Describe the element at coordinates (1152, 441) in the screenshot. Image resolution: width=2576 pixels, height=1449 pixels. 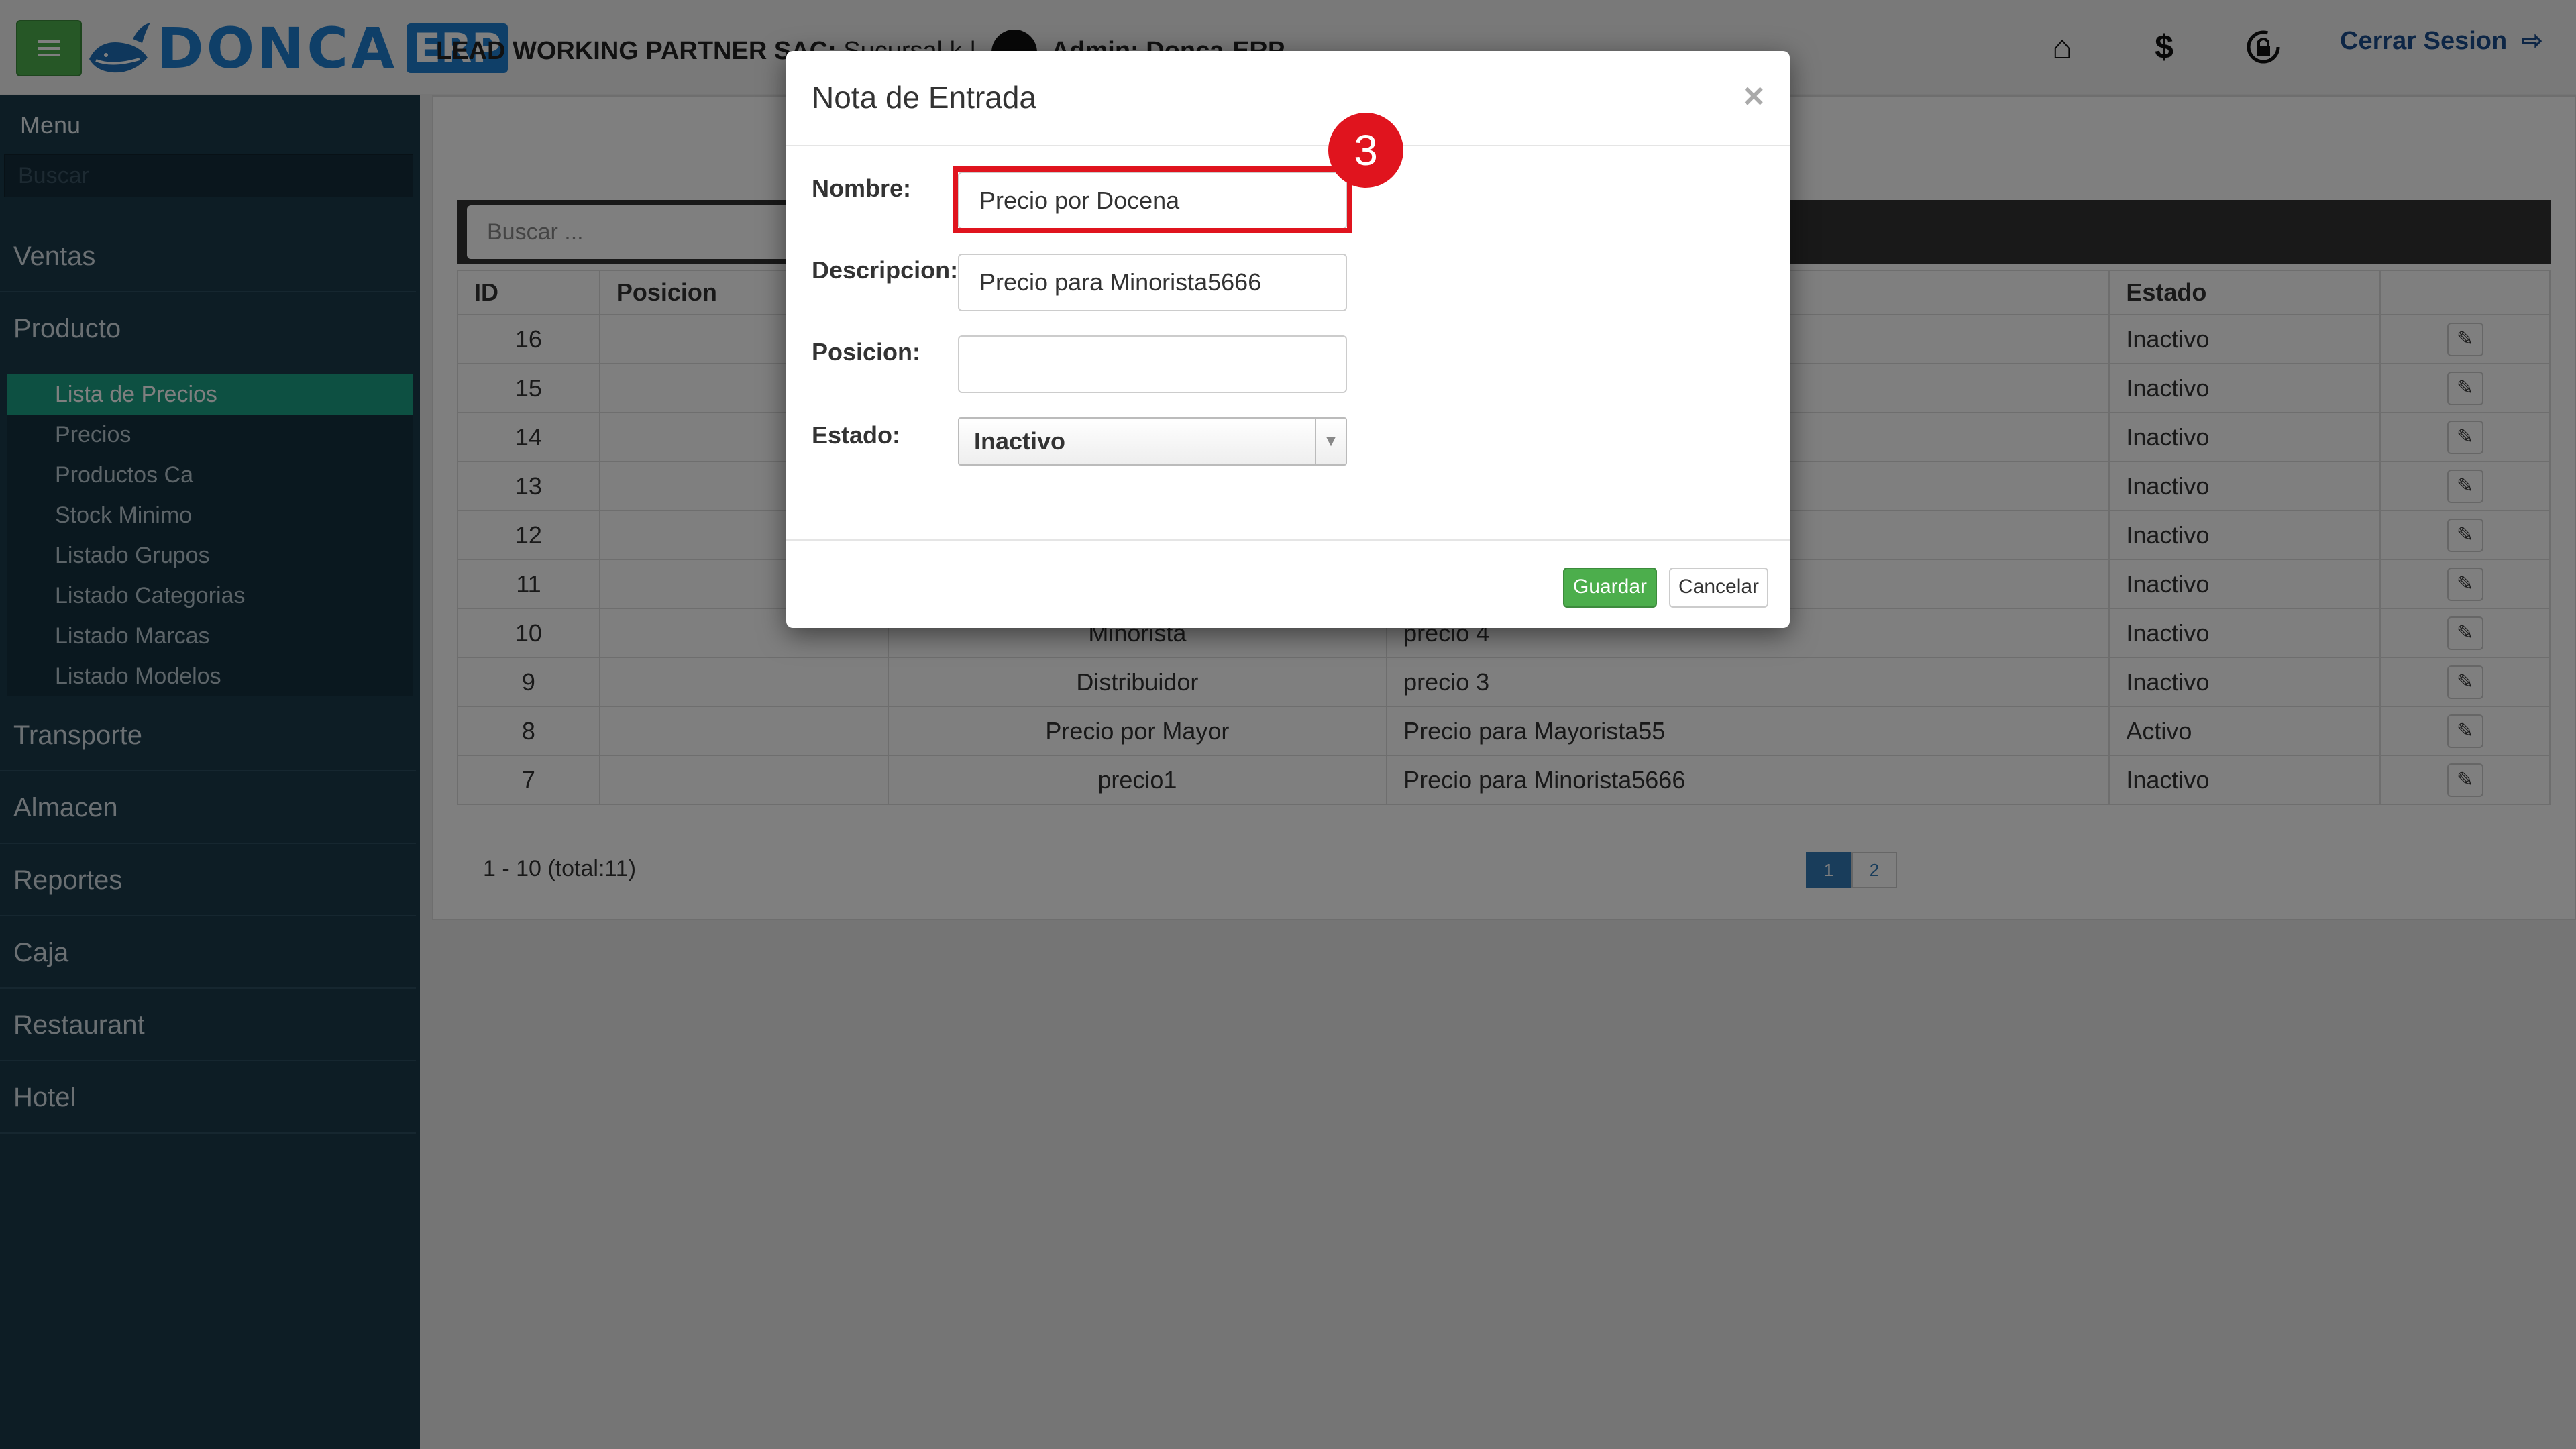
I see `estado-select: Inactivo ▼` at that location.